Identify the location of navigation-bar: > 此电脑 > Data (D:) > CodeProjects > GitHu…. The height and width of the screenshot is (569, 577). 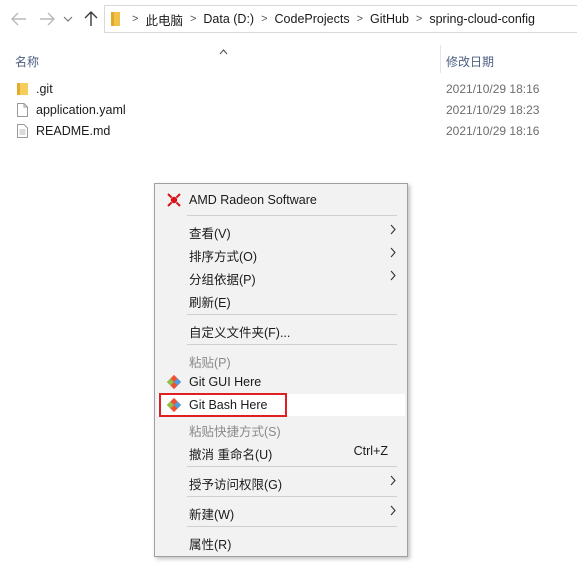
(288, 20).